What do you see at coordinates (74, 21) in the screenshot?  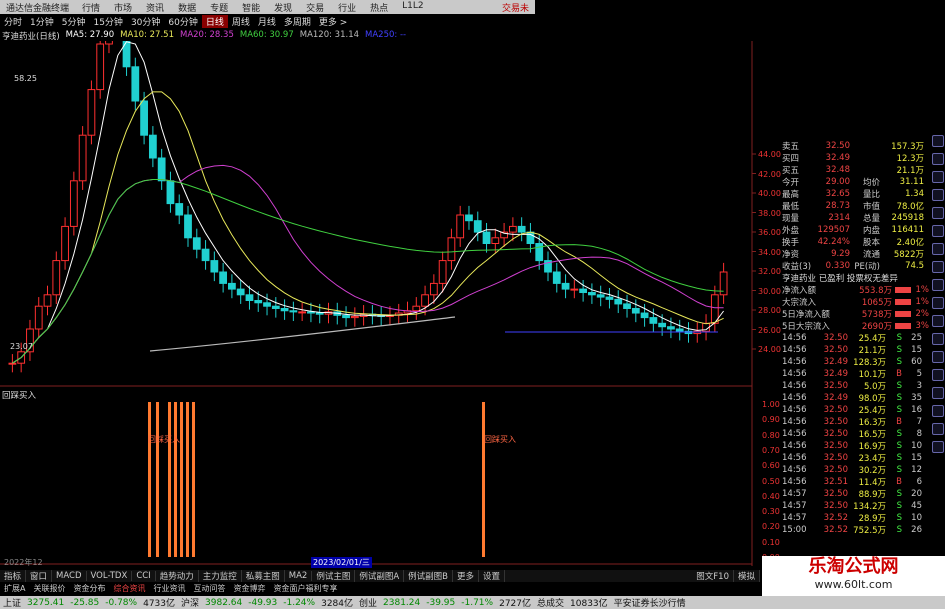 I see `period-tab-2: 5分钟` at bounding box center [74, 21].